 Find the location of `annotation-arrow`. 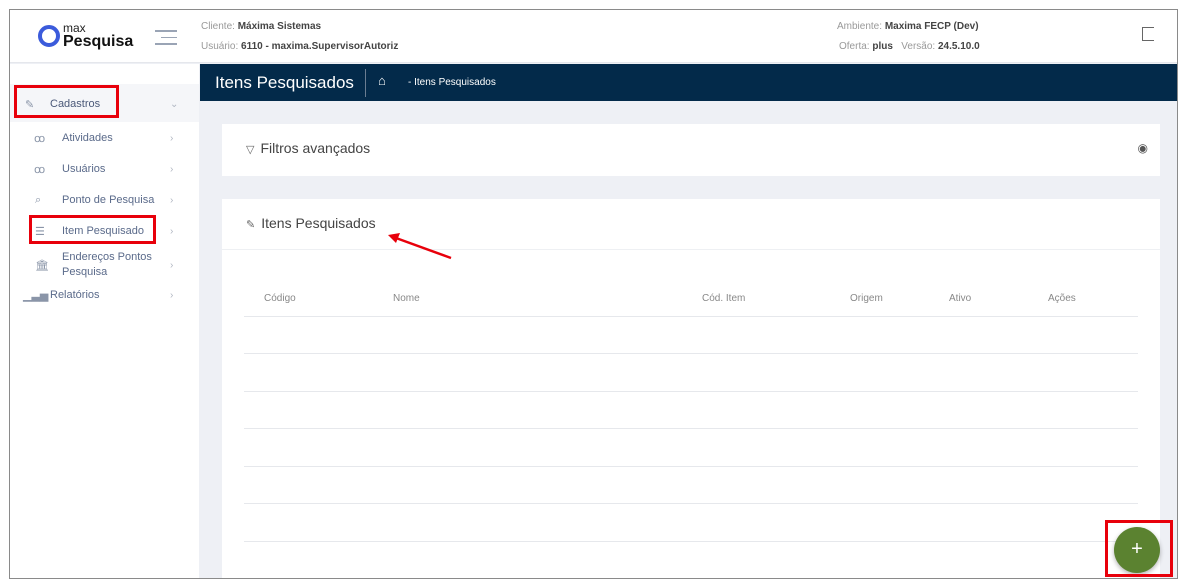

annotation-arrow is located at coordinates (420, 246).